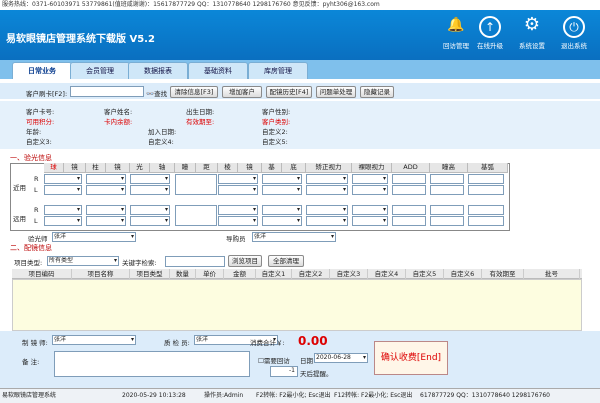 The image size is (600, 403). Describe the element at coordinates (36, 179) in the screenshot. I see `near-r: R` at that location.